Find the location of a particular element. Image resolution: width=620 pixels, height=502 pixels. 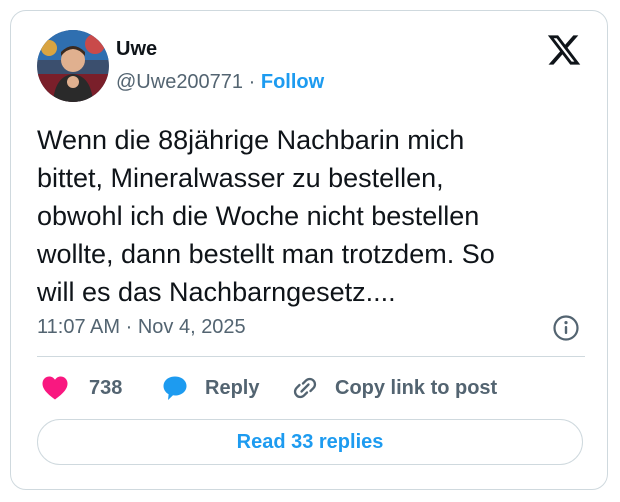

speech-bubble-icon is located at coordinates (175, 388).